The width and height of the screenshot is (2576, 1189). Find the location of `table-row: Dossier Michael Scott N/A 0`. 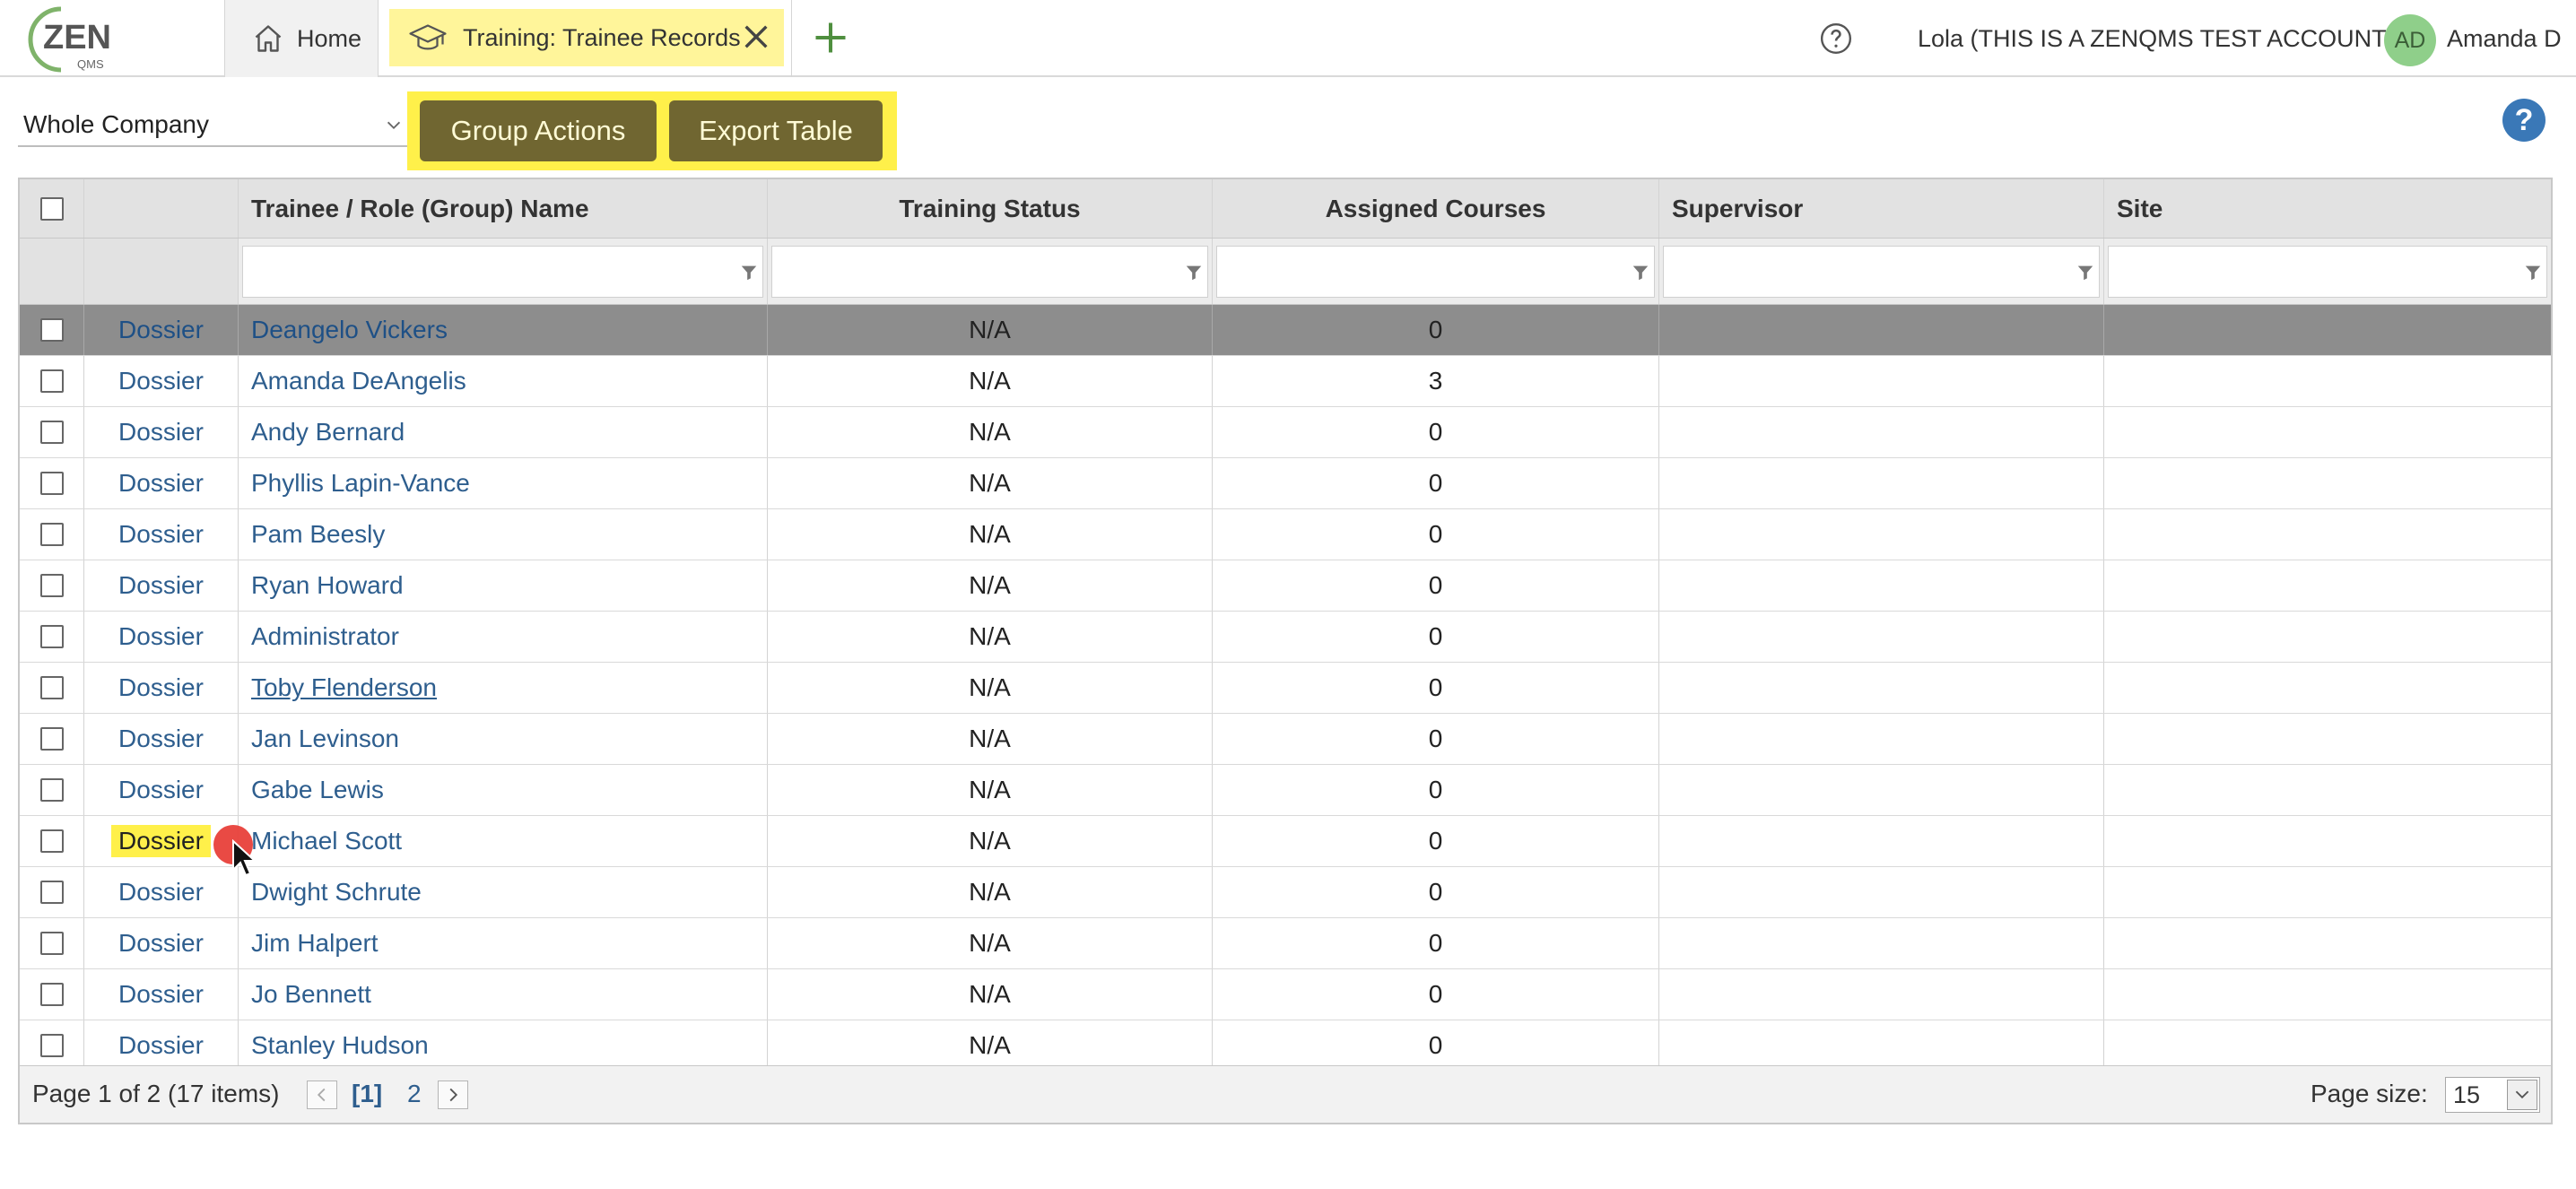

table-row: Dossier Michael Scott N/A 0 is located at coordinates (1285, 841).